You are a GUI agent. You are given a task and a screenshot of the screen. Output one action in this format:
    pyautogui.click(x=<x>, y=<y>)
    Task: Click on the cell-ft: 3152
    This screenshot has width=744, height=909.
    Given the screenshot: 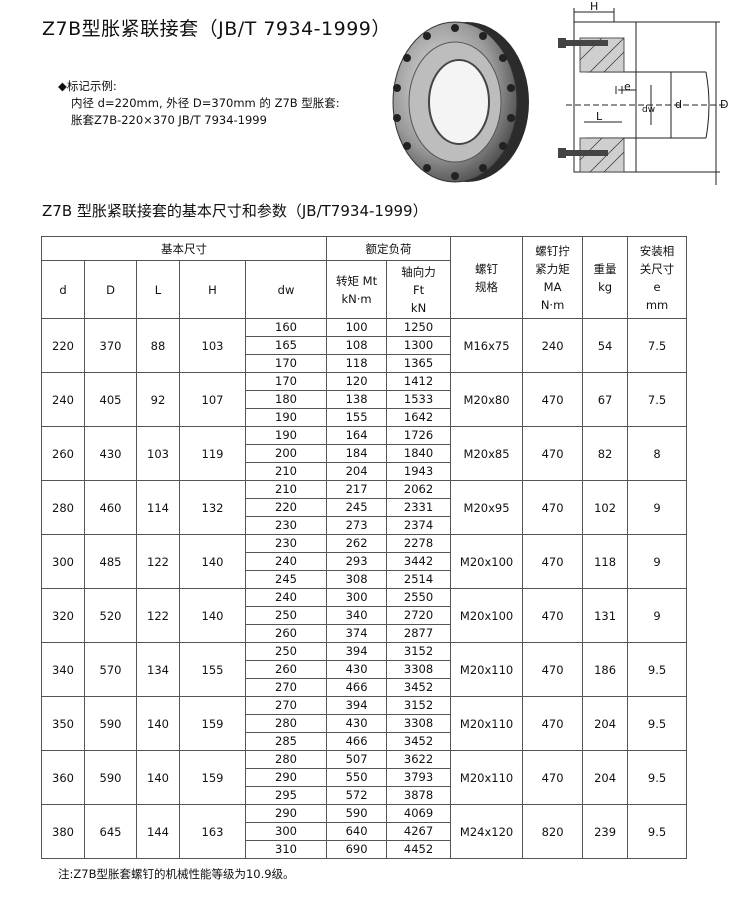 What is the action you would take?
    pyautogui.click(x=419, y=651)
    